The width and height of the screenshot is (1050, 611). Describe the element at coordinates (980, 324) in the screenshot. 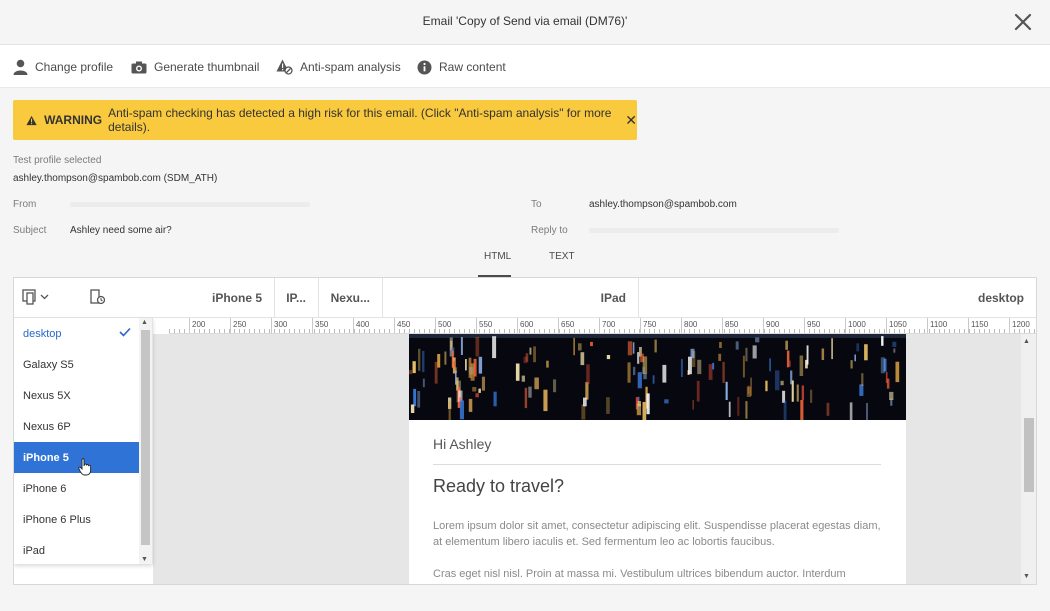

I see `ruler-label: 1150` at that location.